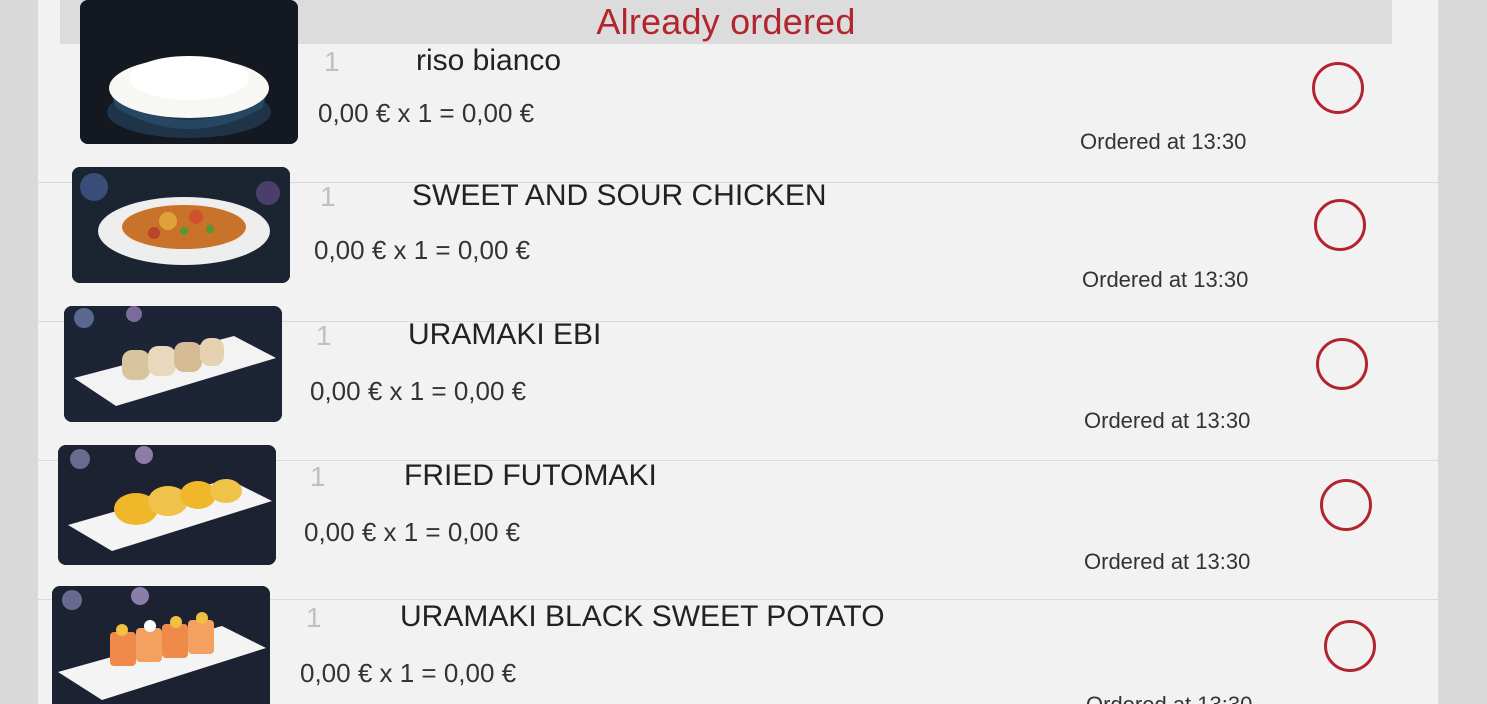  I want to click on item-name: riso bianco, so click(489, 60).